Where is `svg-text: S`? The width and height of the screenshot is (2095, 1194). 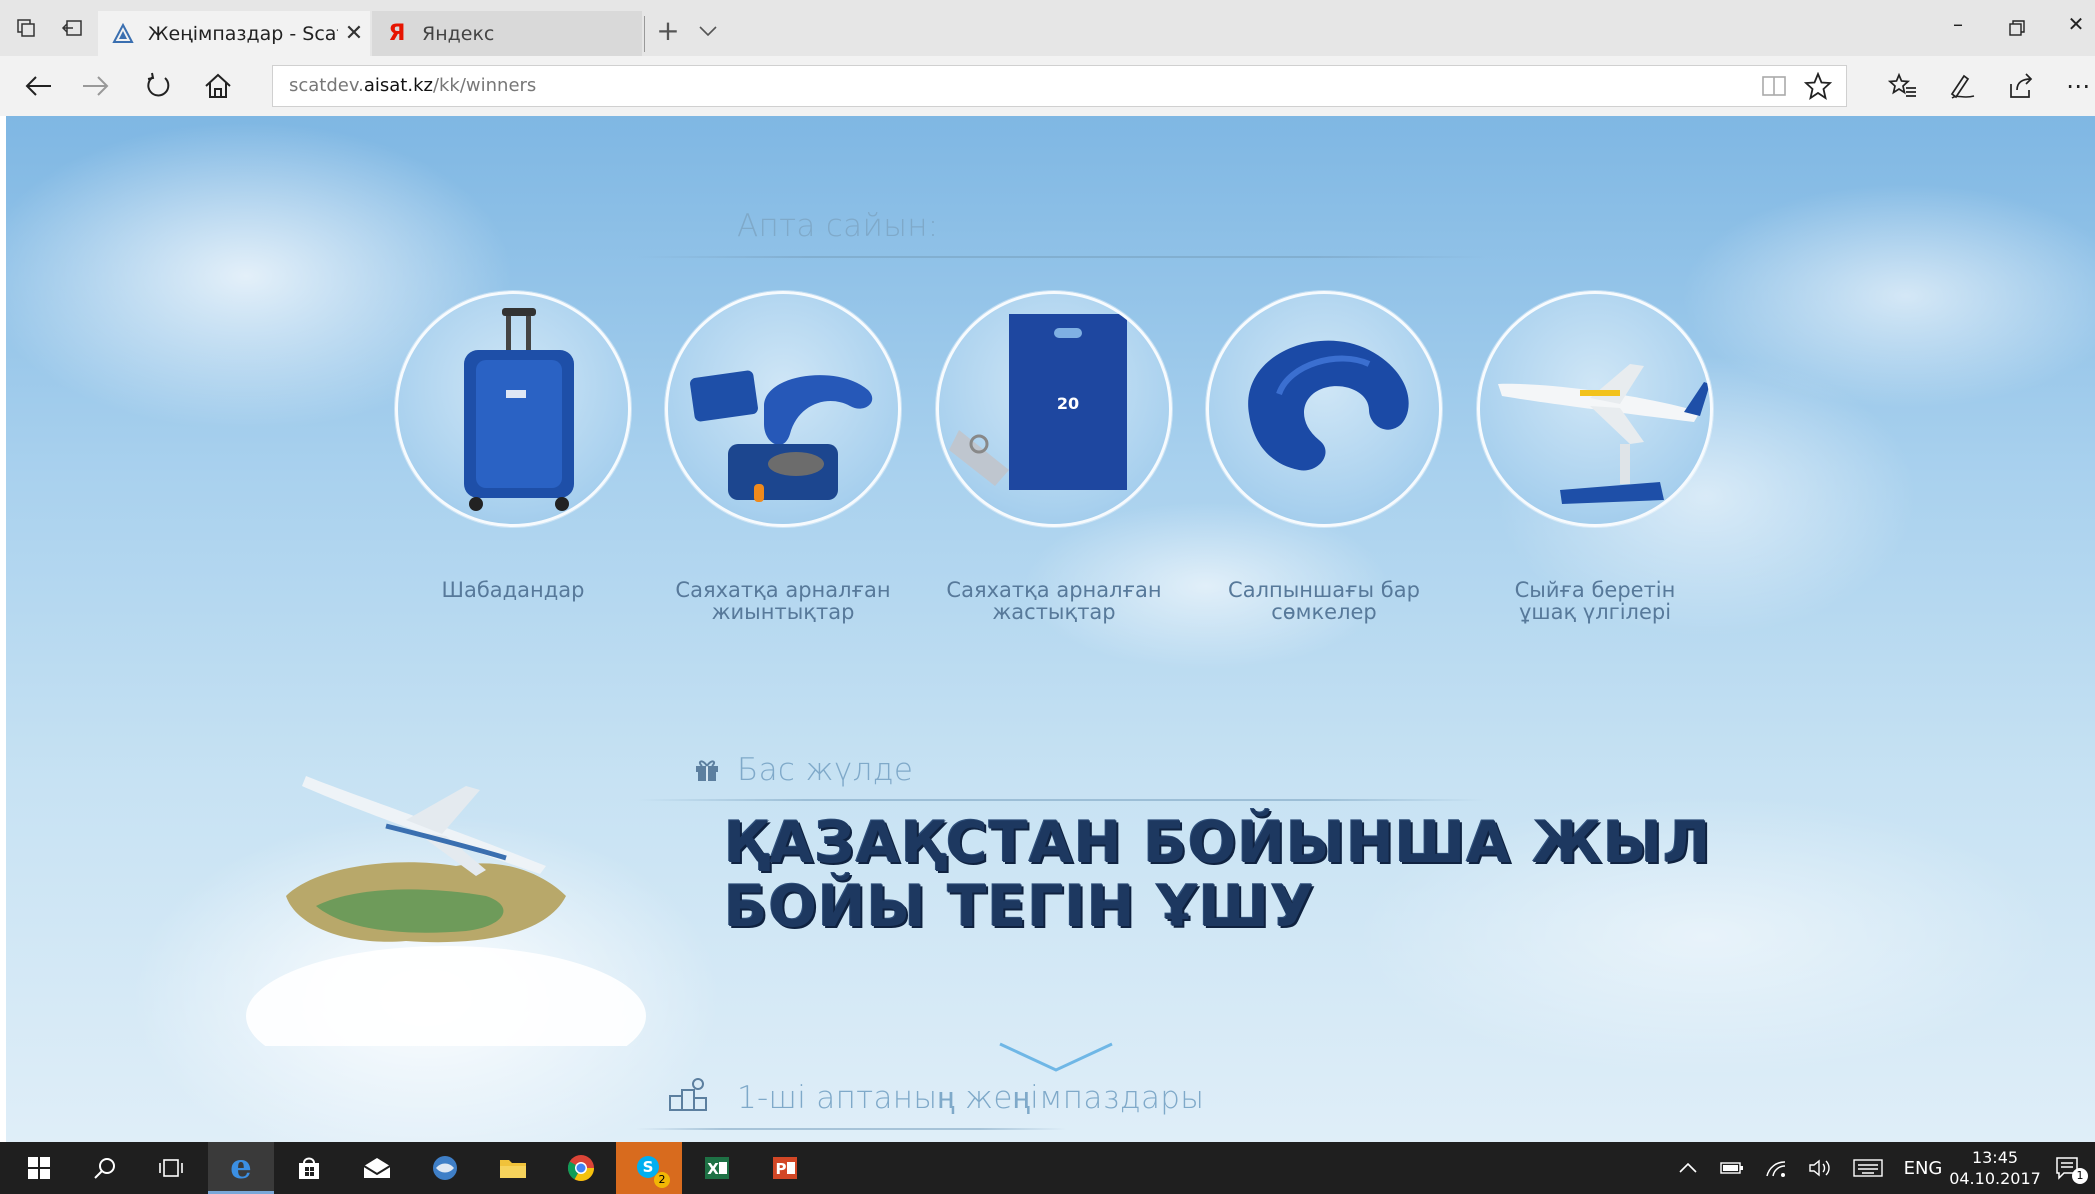
svg-text: S is located at coordinates (648, 1167).